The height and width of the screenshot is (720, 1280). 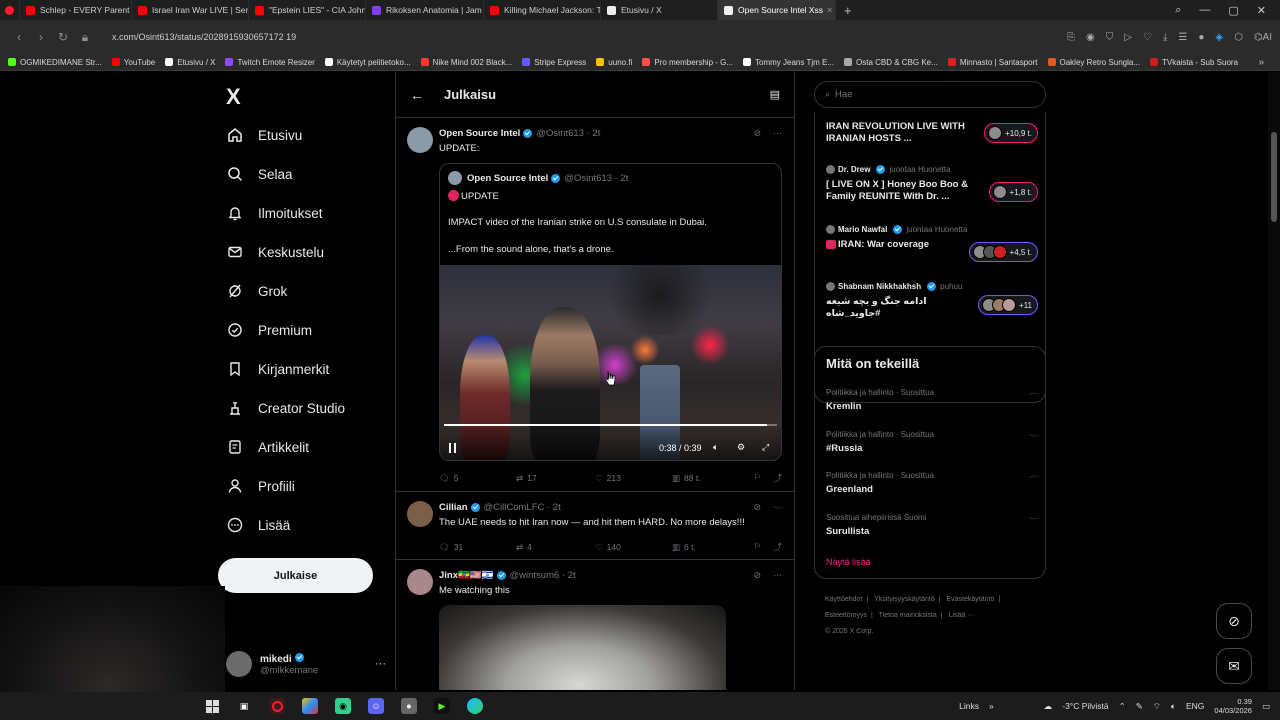 What do you see at coordinates (190, 62) in the screenshot?
I see `bookmark-item: Etusivu / X` at bounding box center [190, 62].